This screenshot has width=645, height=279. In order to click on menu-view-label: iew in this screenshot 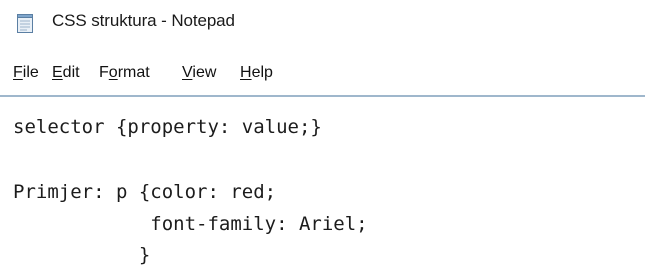, I will do `click(204, 72)`.